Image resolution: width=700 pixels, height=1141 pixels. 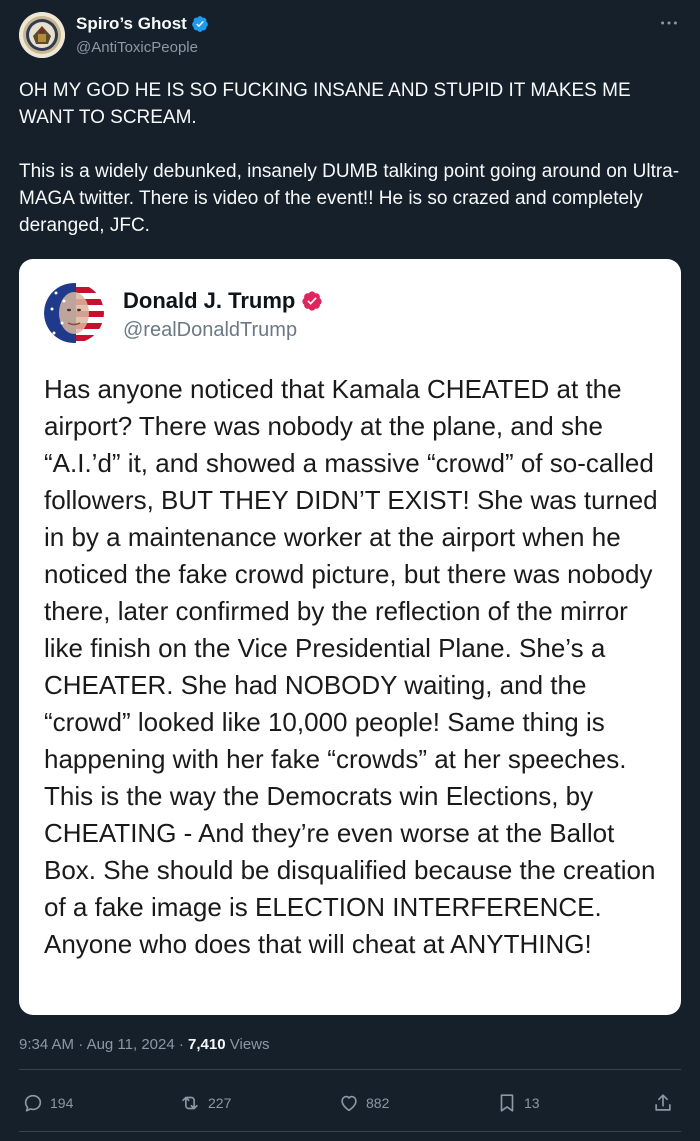 What do you see at coordinates (207, 1044) in the screenshot?
I see `views-count: 7,410` at bounding box center [207, 1044].